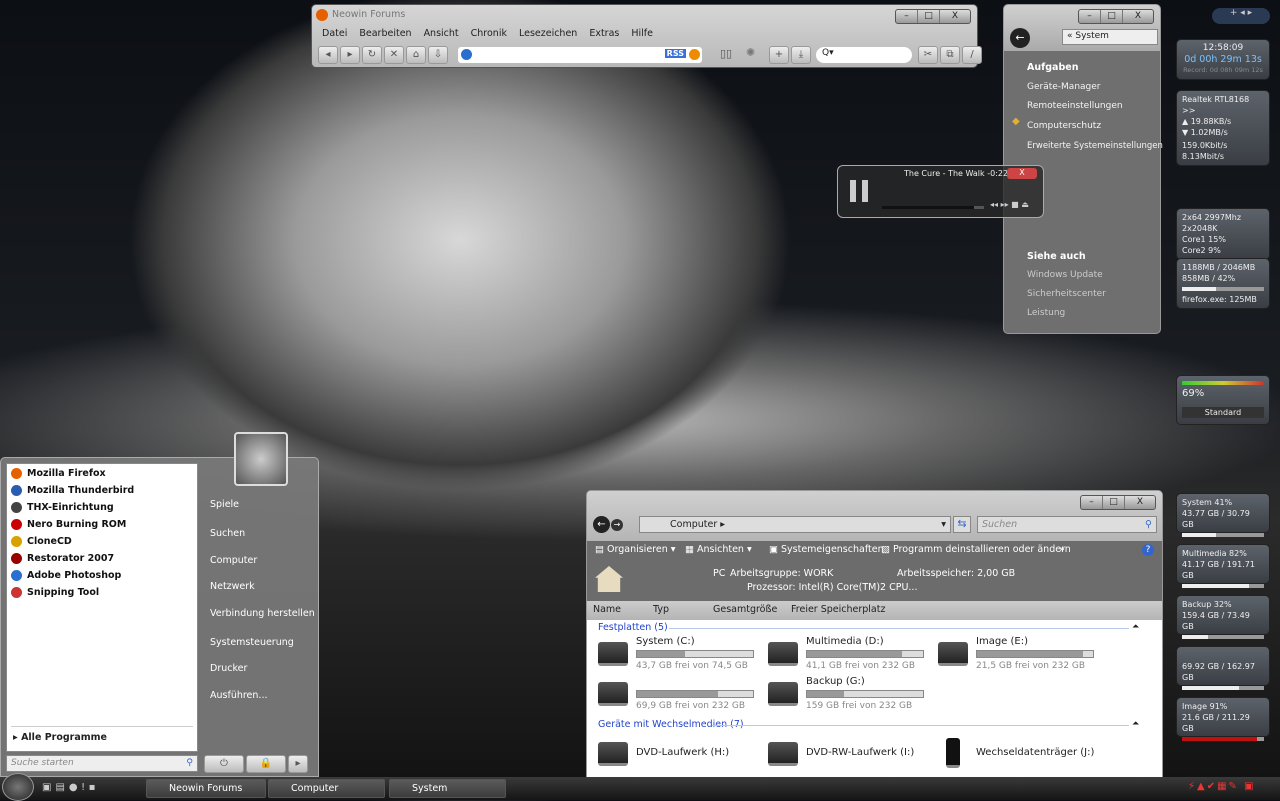 The image size is (1280, 801). What do you see at coordinates (680, 696) in the screenshot?
I see `drive-item: 69,9 GB frei von 232 GB` at bounding box center [680, 696].